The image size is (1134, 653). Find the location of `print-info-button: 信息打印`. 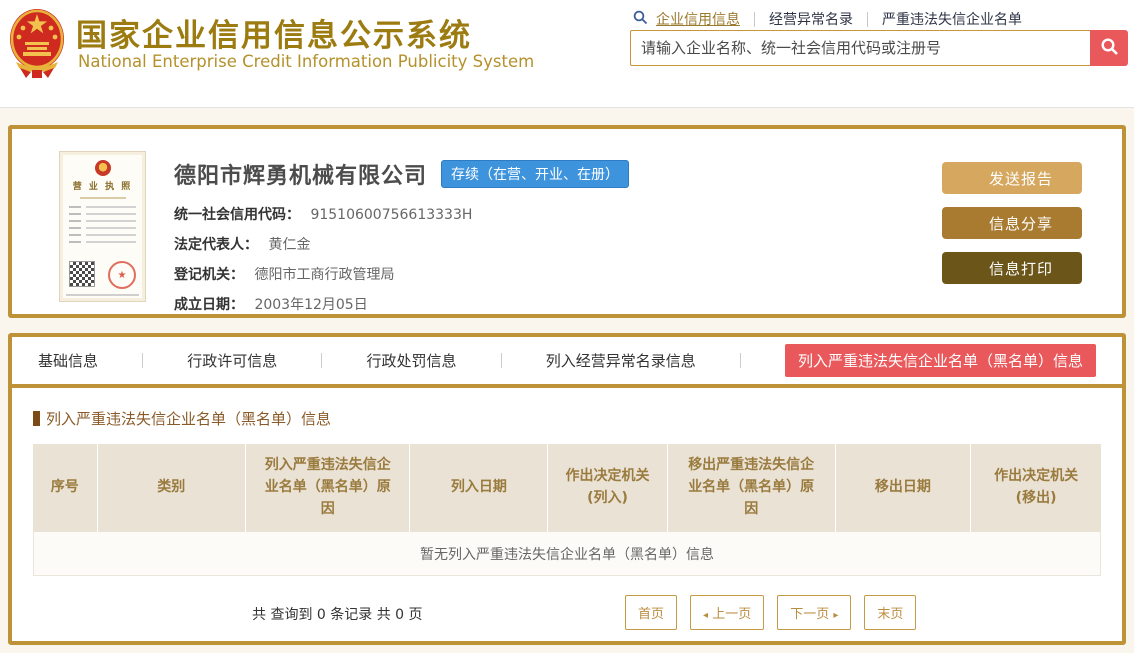

print-info-button: 信息打印 is located at coordinates (1012, 268).